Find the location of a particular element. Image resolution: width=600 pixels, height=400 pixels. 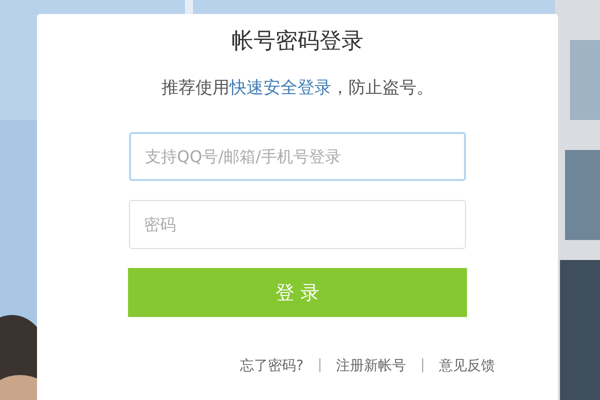

login-title: 帐号密码登录 is located at coordinates (298, 42).